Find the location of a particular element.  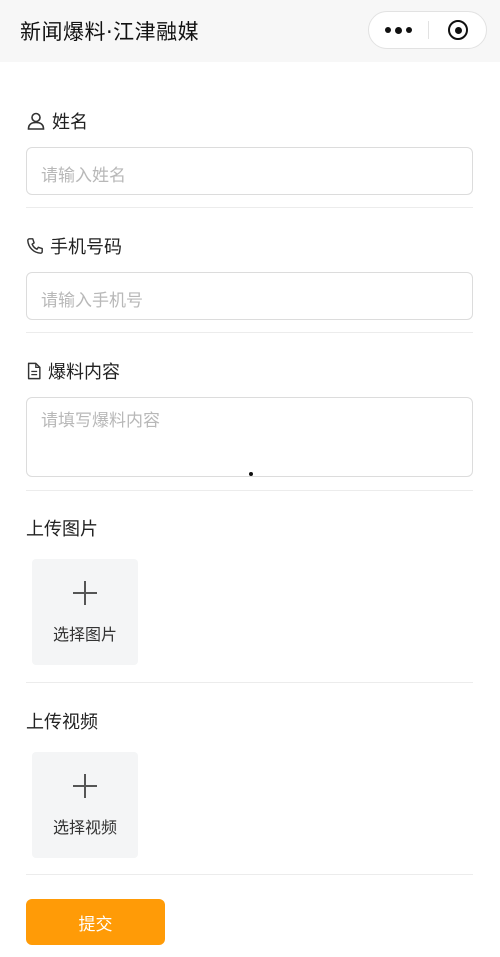

select-video-button: 选择视频 is located at coordinates (85, 805).